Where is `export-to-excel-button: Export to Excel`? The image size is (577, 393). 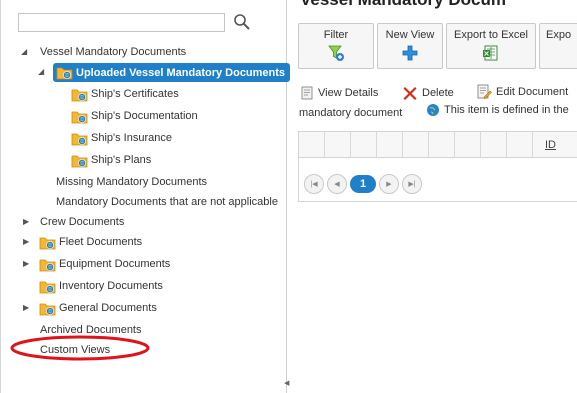 export-to-excel-button: Export to Excel is located at coordinates (491, 46).